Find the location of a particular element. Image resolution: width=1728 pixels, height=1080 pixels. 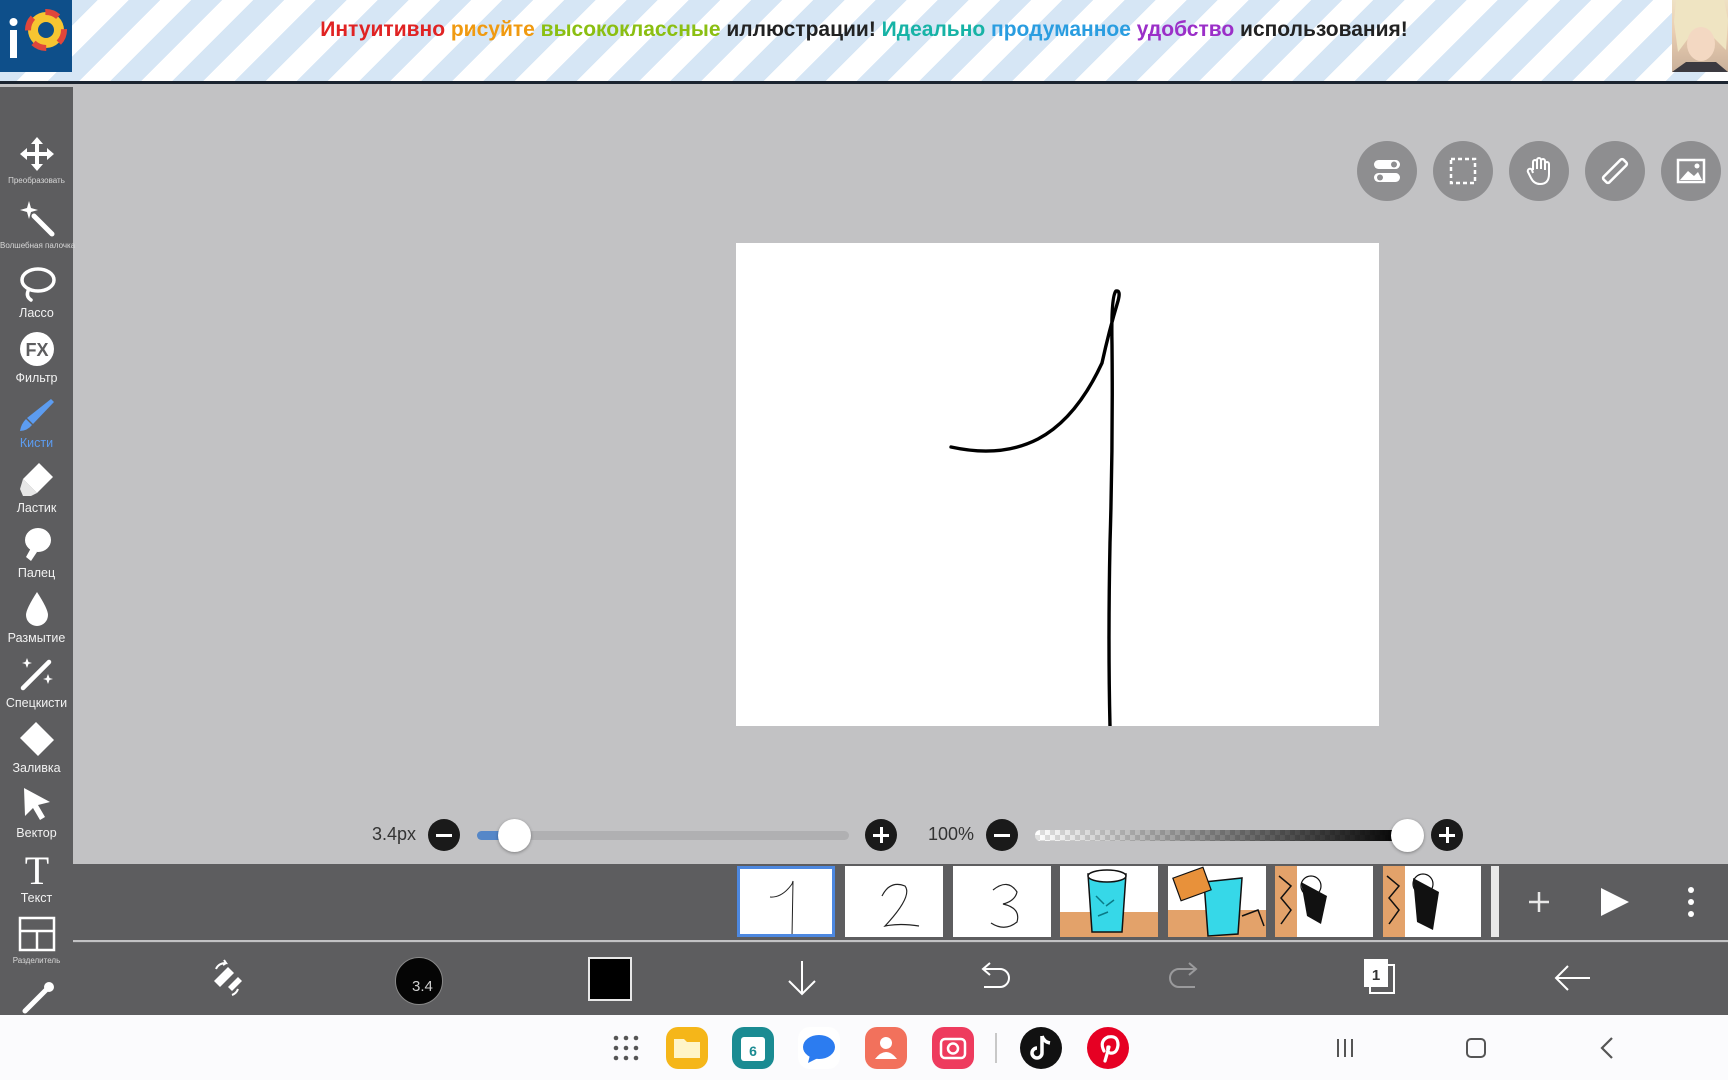

tool-filter: FX Фильтр is located at coordinates (36, 361).